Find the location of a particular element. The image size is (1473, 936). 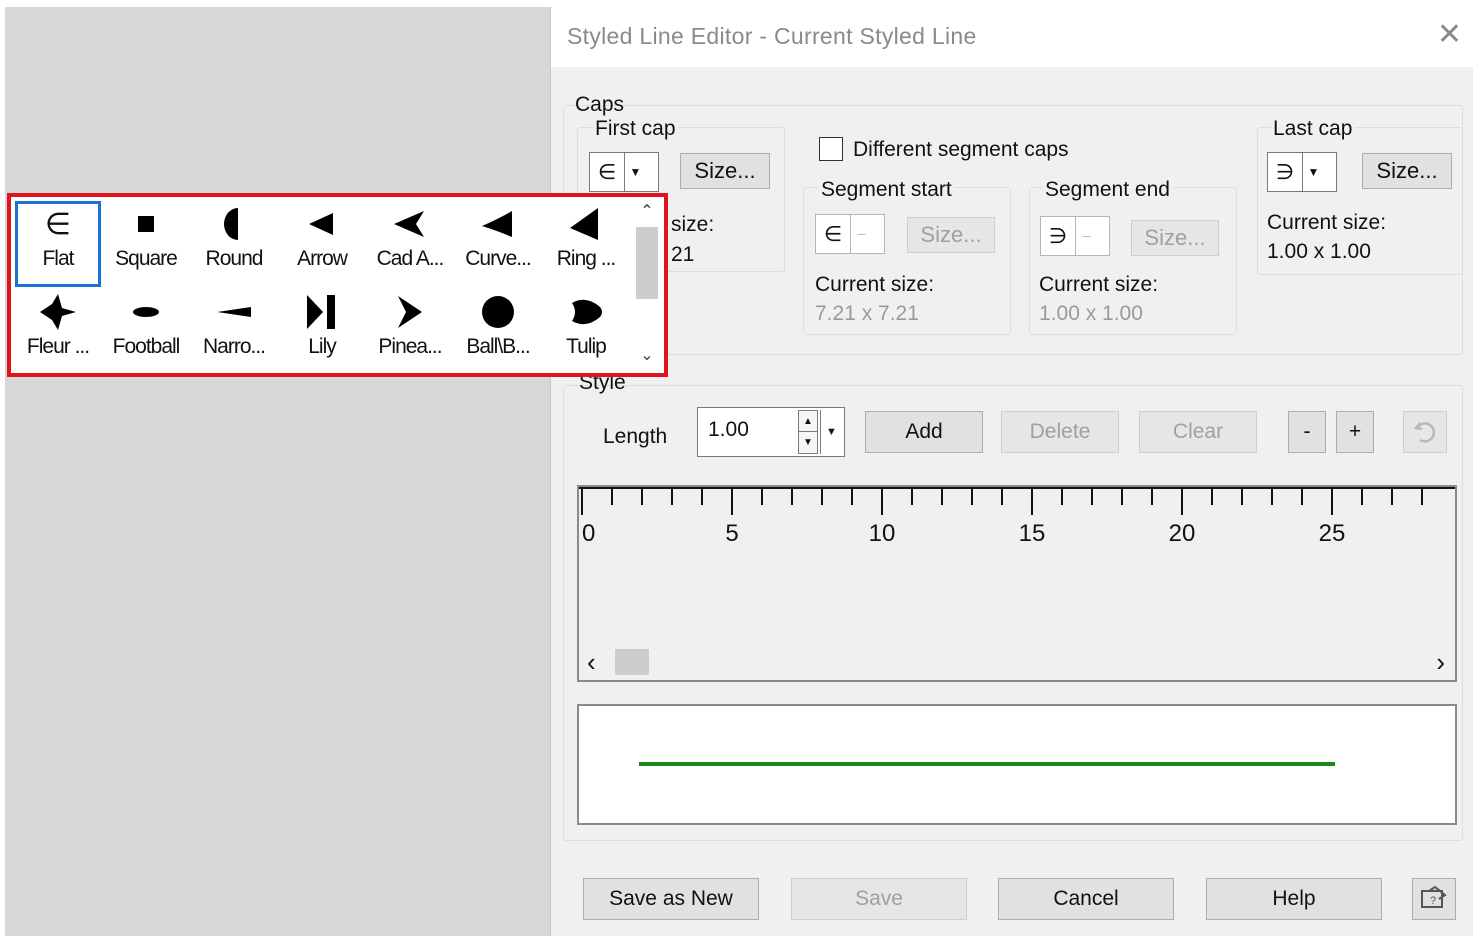

cap-option-label: Tulip is located at coordinates (586, 346).